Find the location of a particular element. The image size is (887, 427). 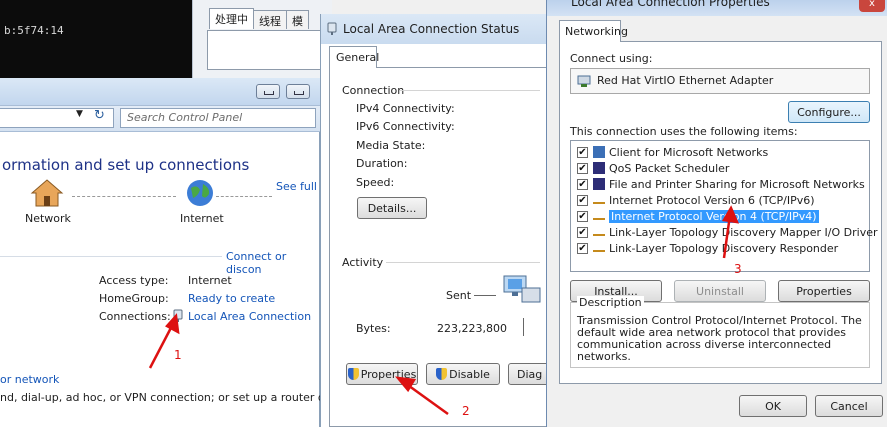

tab-general: General is located at coordinates (354, 57).